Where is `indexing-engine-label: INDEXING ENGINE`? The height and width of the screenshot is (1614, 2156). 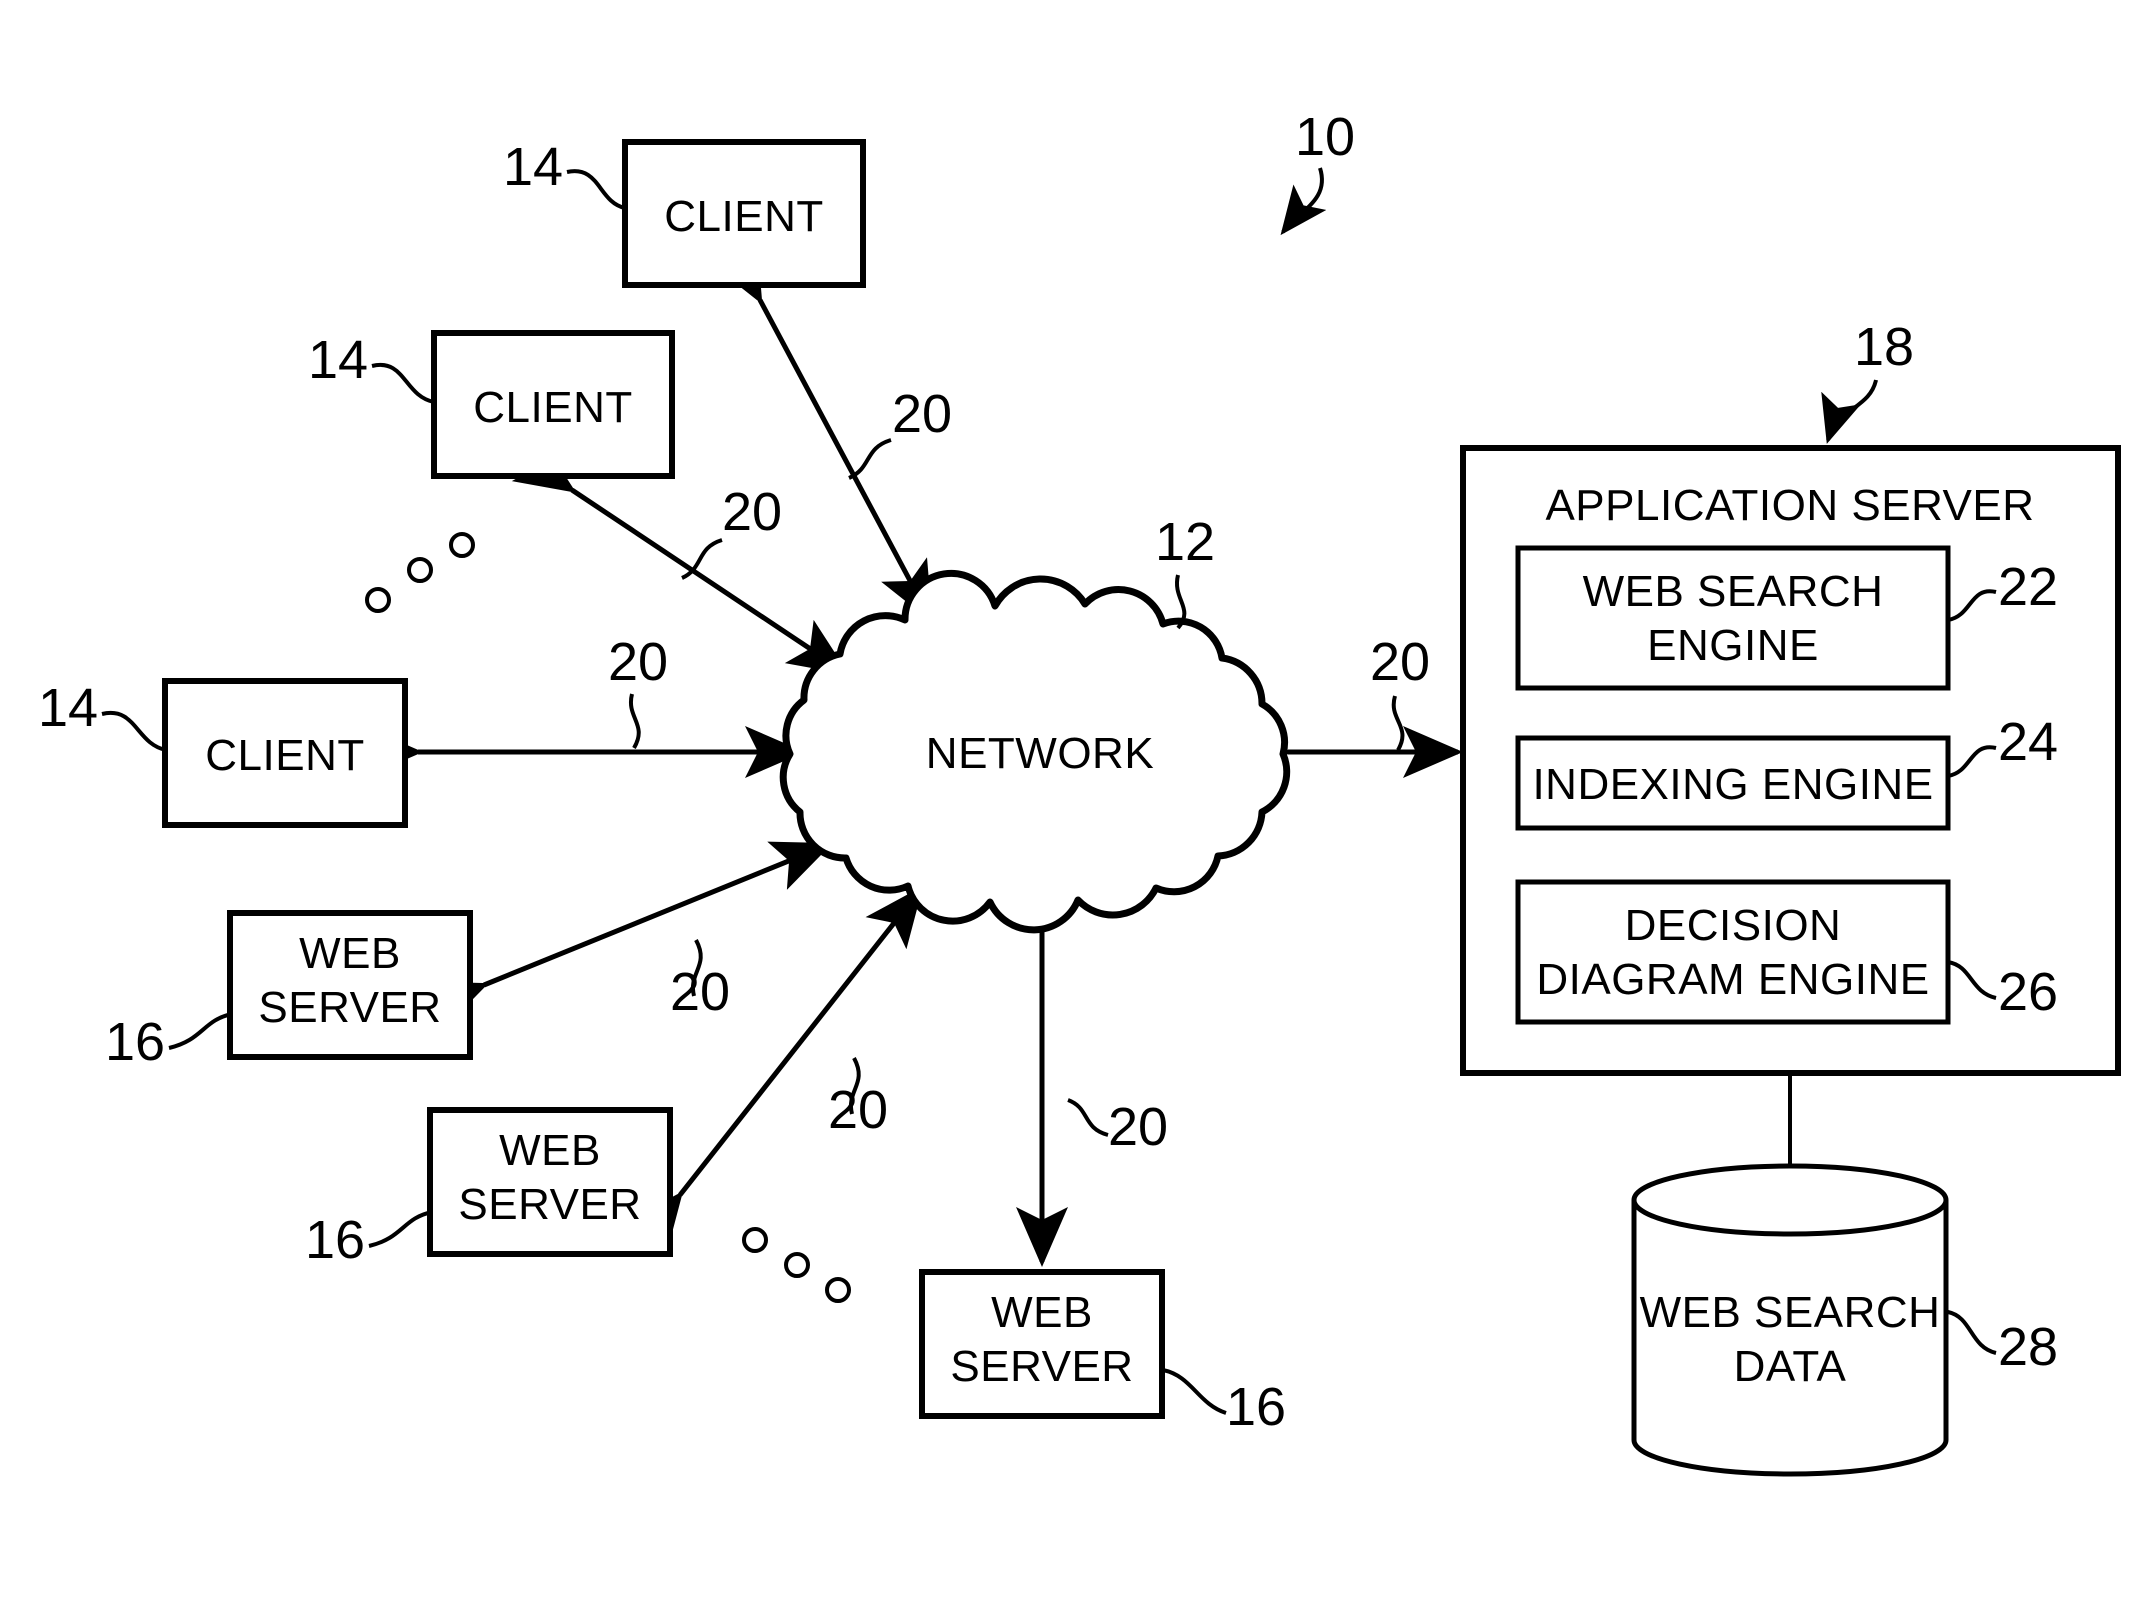
indexing-engine-label: INDEXING ENGINE is located at coordinates (1732, 784).